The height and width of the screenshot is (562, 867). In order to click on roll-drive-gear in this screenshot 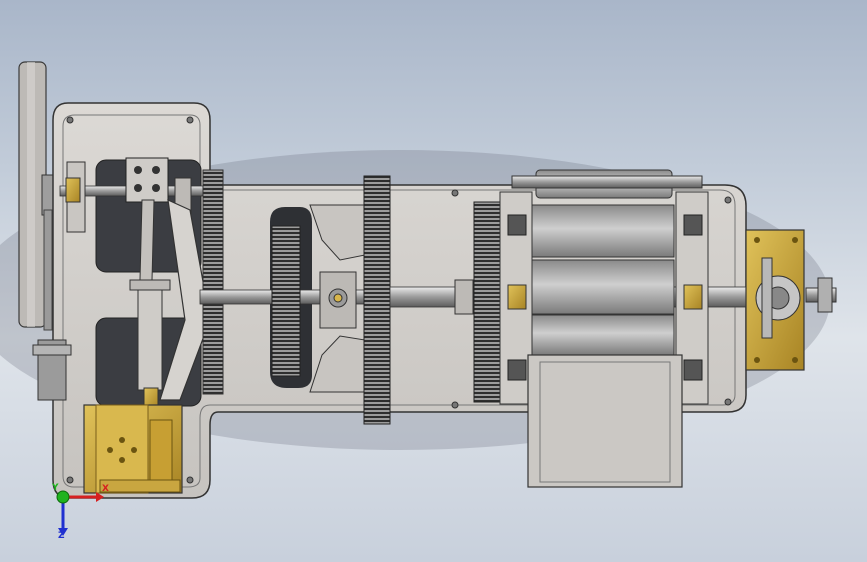, I will do `click(487, 302)`.